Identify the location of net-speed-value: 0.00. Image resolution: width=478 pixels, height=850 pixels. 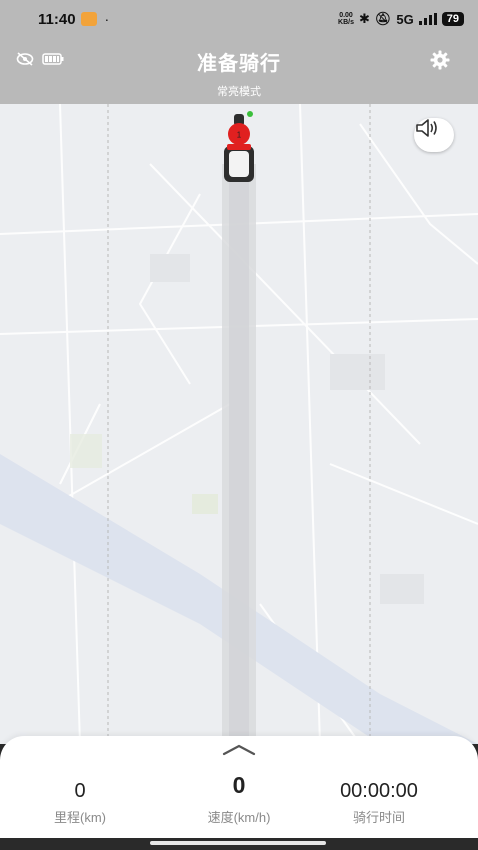
(346, 15).